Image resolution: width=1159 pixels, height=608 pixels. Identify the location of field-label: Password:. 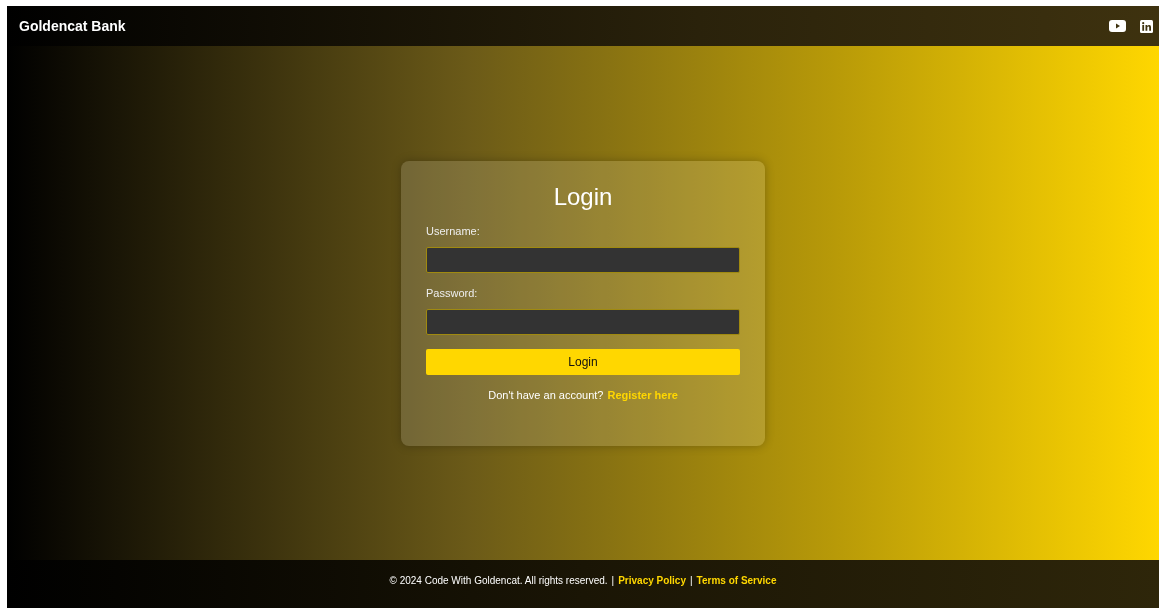
(452, 292).